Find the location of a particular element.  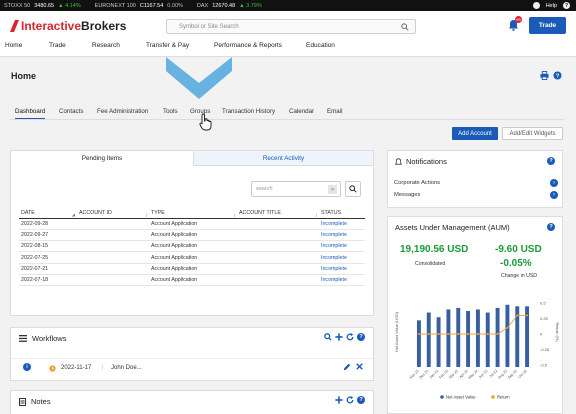

x-tick-label: Sep 22 is located at coordinates (512, 374).